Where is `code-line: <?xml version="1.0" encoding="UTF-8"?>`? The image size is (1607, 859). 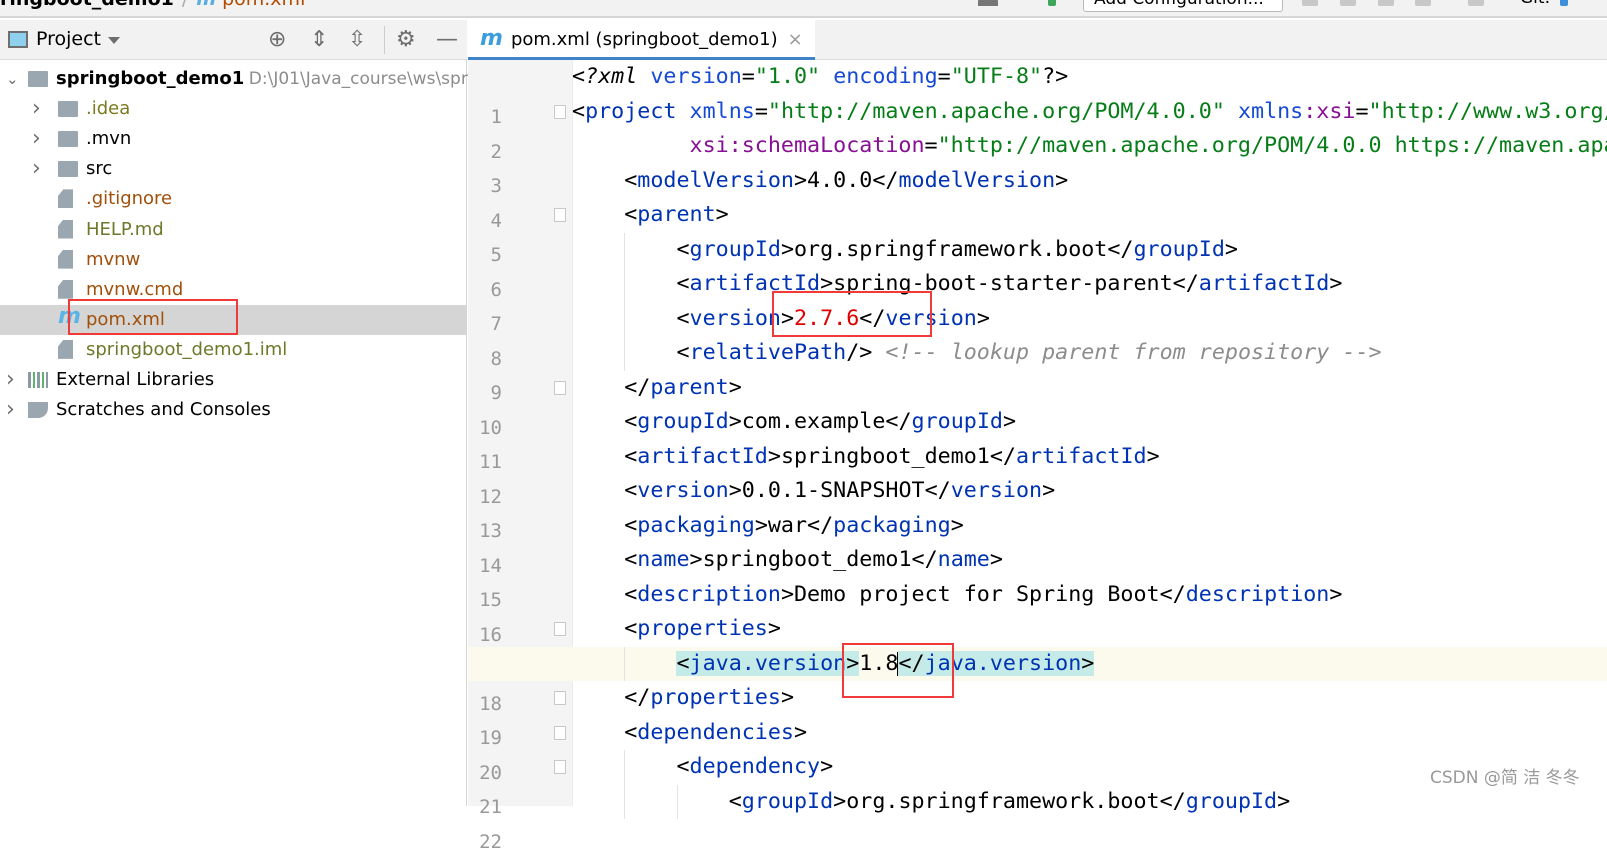 code-line: <?xml version="1.0" encoding="UTF-8"?> is located at coordinates (820, 77).